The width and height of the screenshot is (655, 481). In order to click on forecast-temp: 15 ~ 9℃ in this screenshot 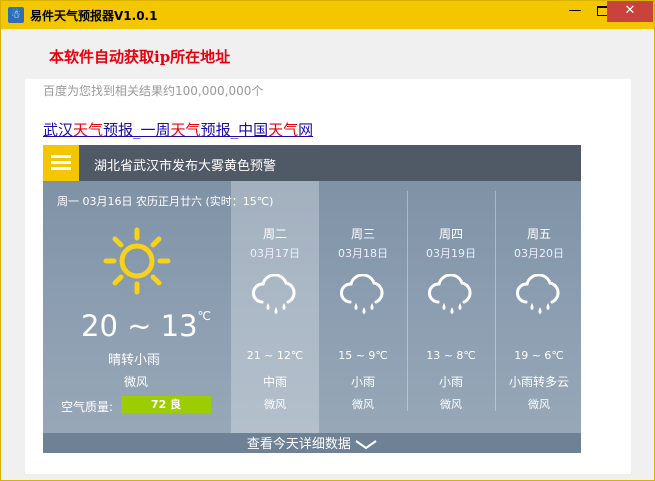, I will do `click(363, 355)`.